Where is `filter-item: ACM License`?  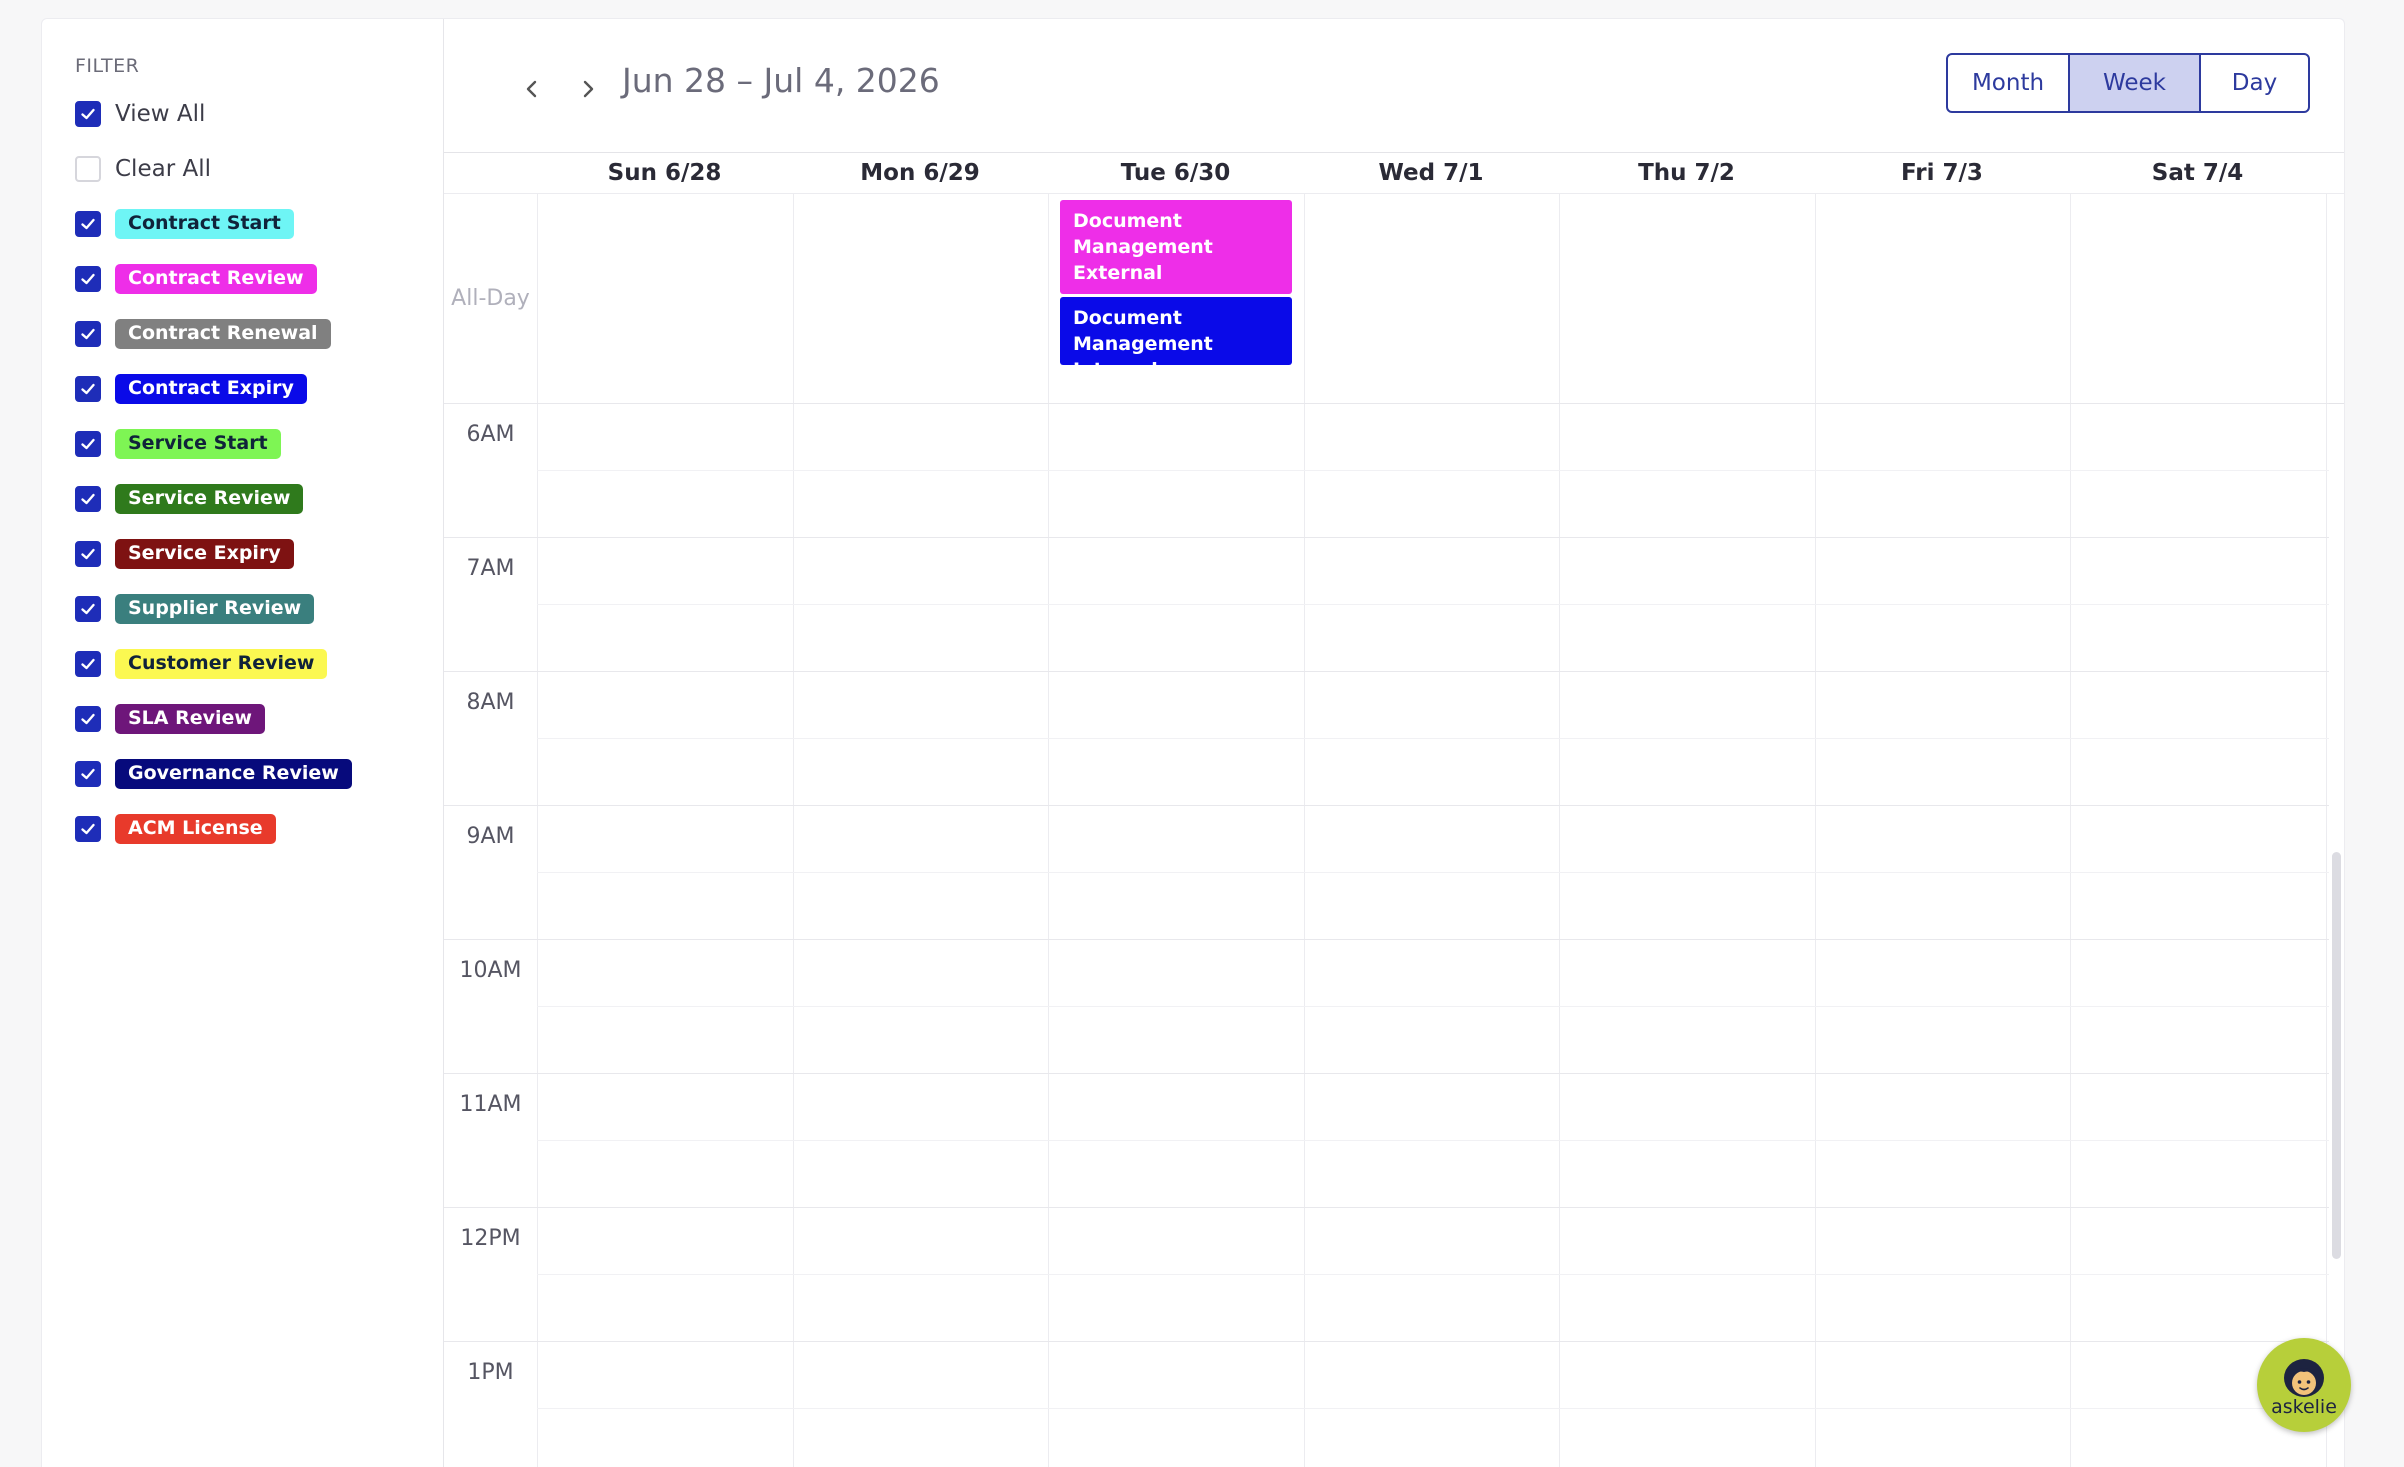 filter-item: ACM License is located at coordinates (175, 829).